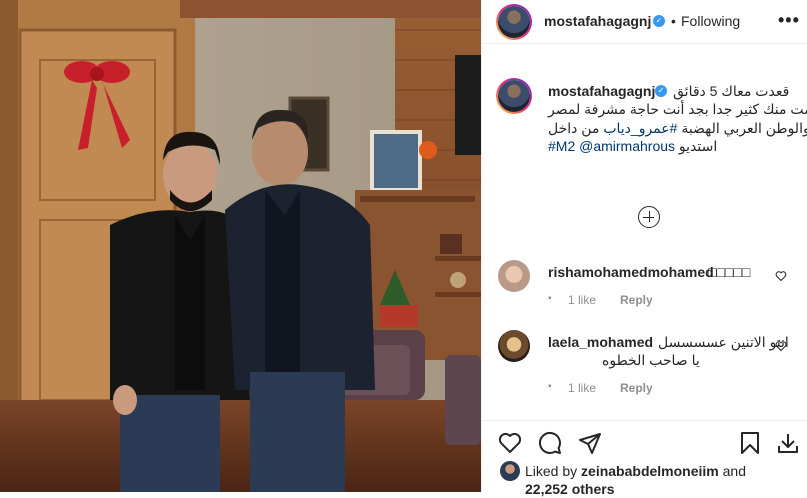 The width and height of the screenshot is (807, 498). I want to click on caption-line-4: #M2 @amirmahrous استديو, so click(632, 146).